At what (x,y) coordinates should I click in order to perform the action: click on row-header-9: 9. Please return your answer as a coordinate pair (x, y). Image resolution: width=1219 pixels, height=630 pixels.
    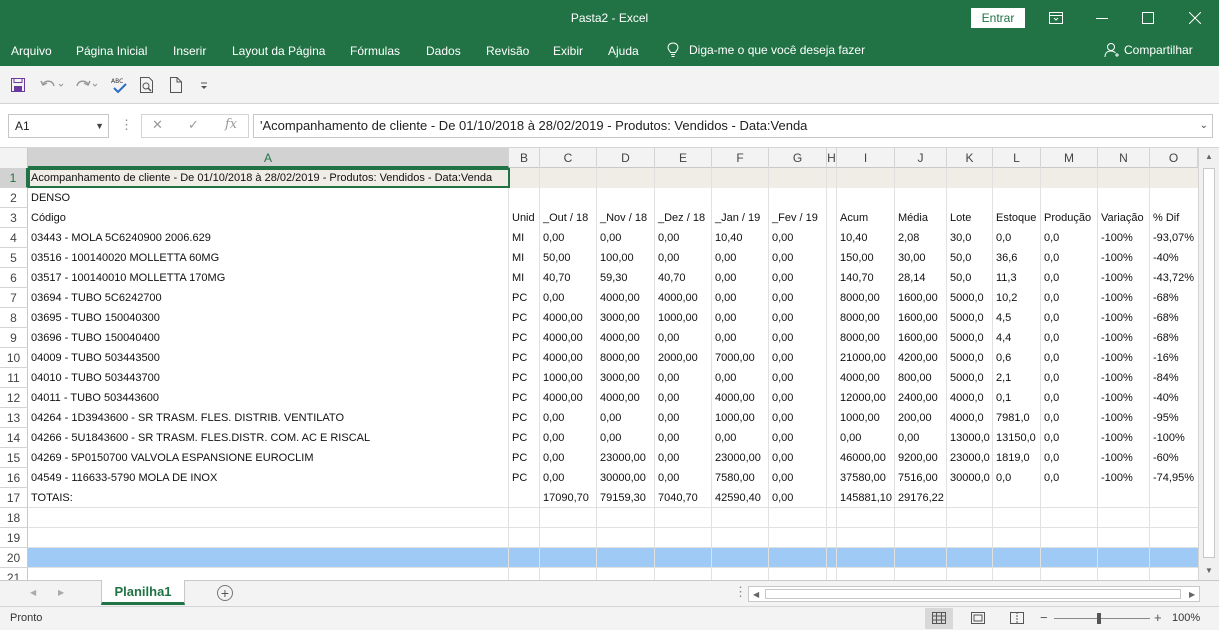
    Looking at the image, I should click on (14, 338).